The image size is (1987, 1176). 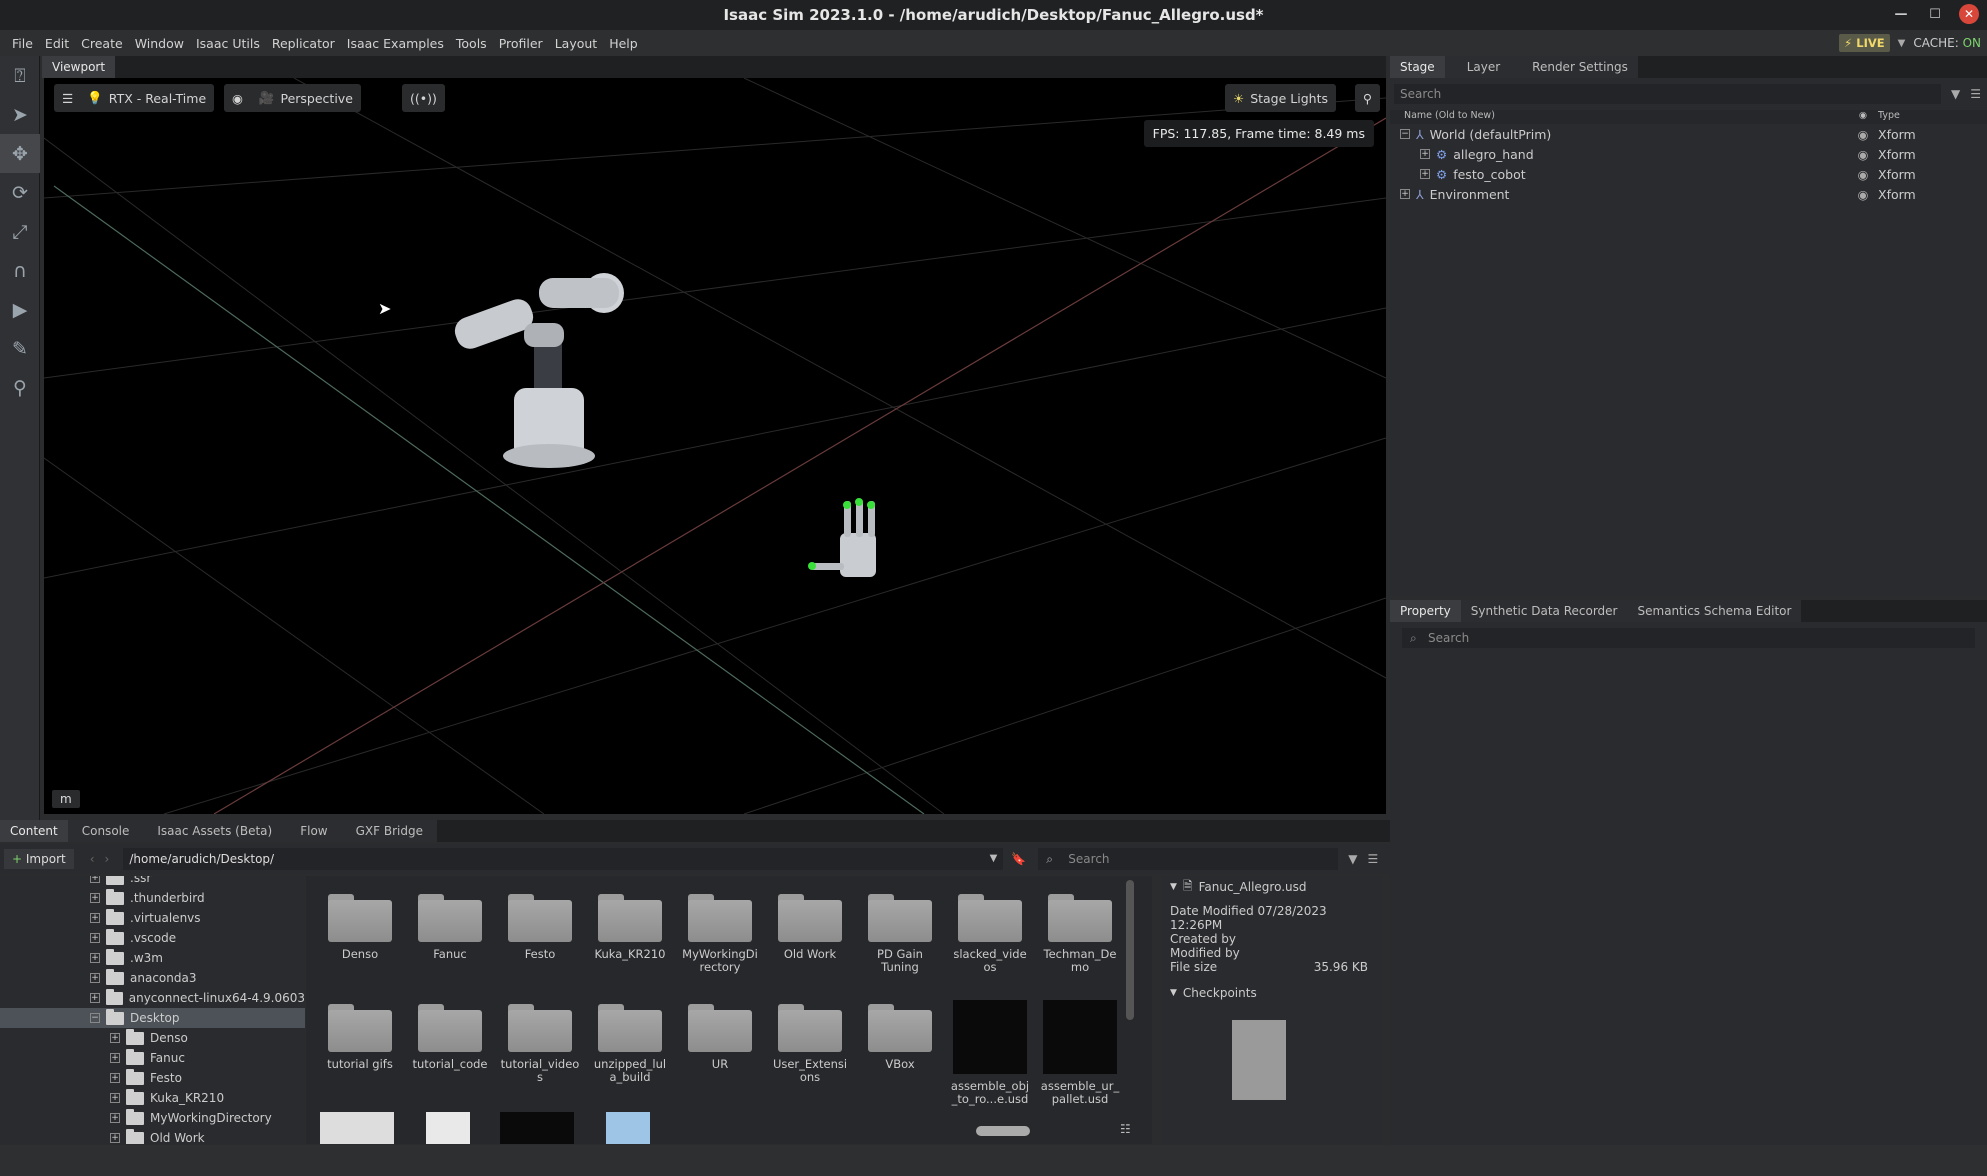 What do you see at coordinates (228, 43) in the screenshot?
I see `menu-isaac-utils: Isaac Utils` at bounding box center [228, 43].